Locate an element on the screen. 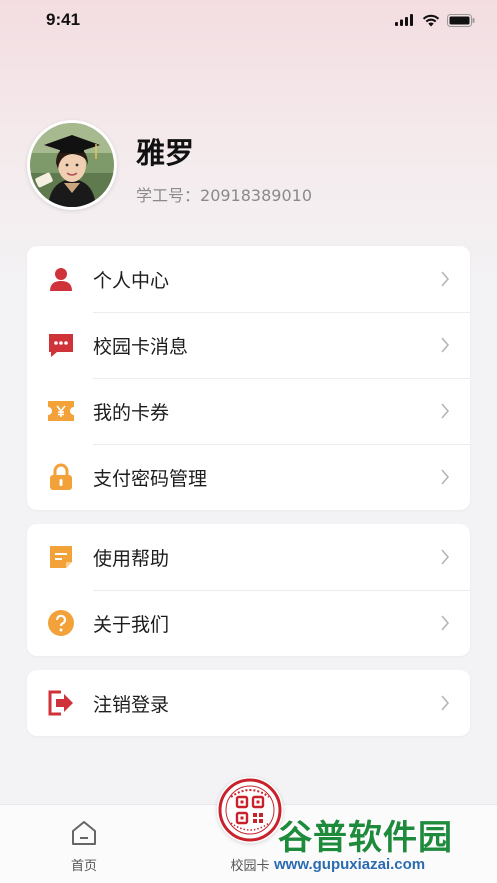 This screenshot has width=497, height=883. help-doc-icon is located at coordinates (61, 557).